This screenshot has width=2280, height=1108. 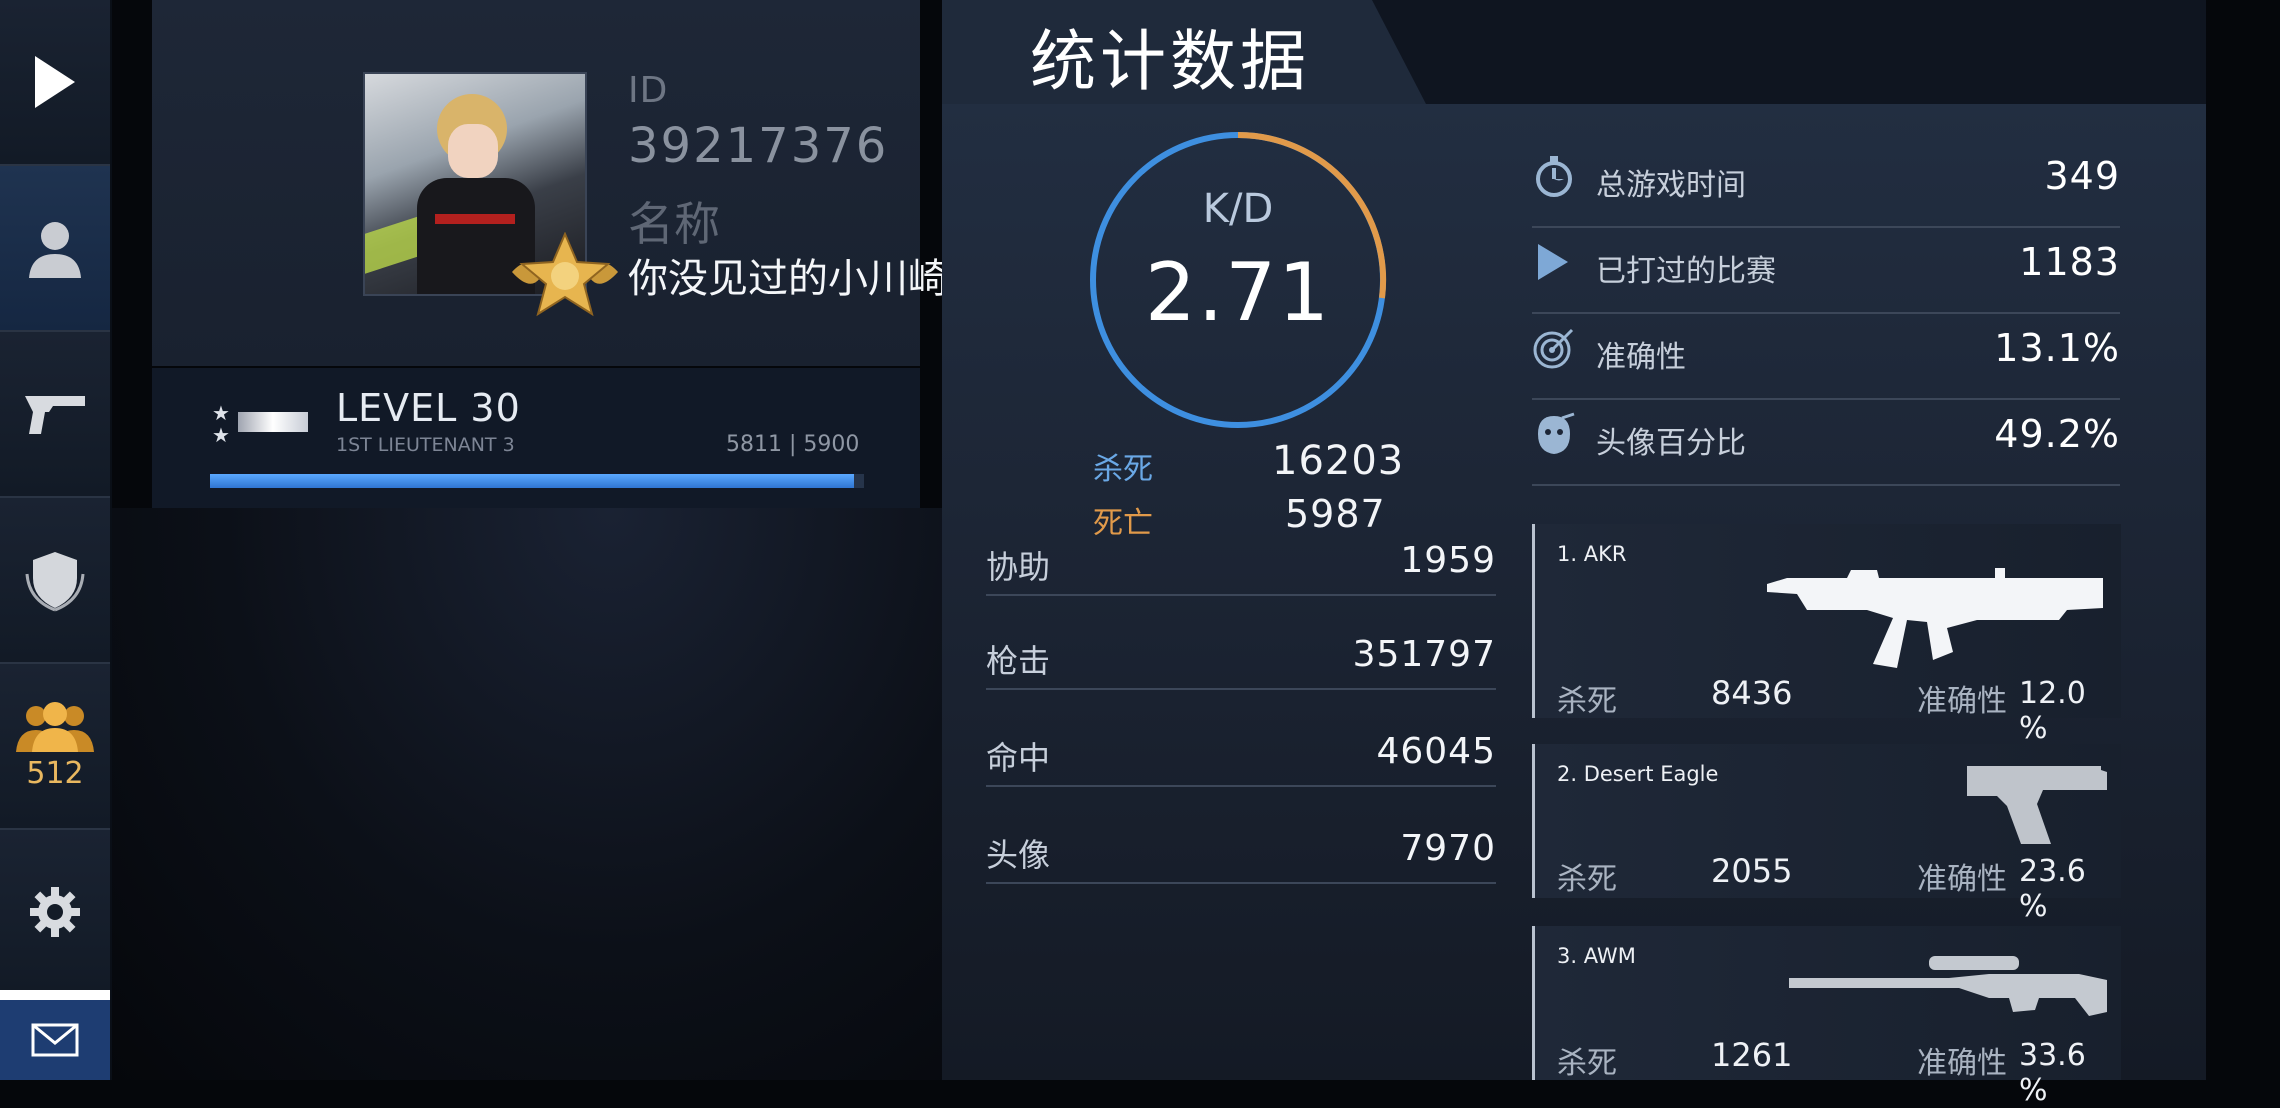 What do you see at coordinates (793, 444) in the screenshot?
I see `xp-text: 5811 | 5900` at bounding box center [793, 444].